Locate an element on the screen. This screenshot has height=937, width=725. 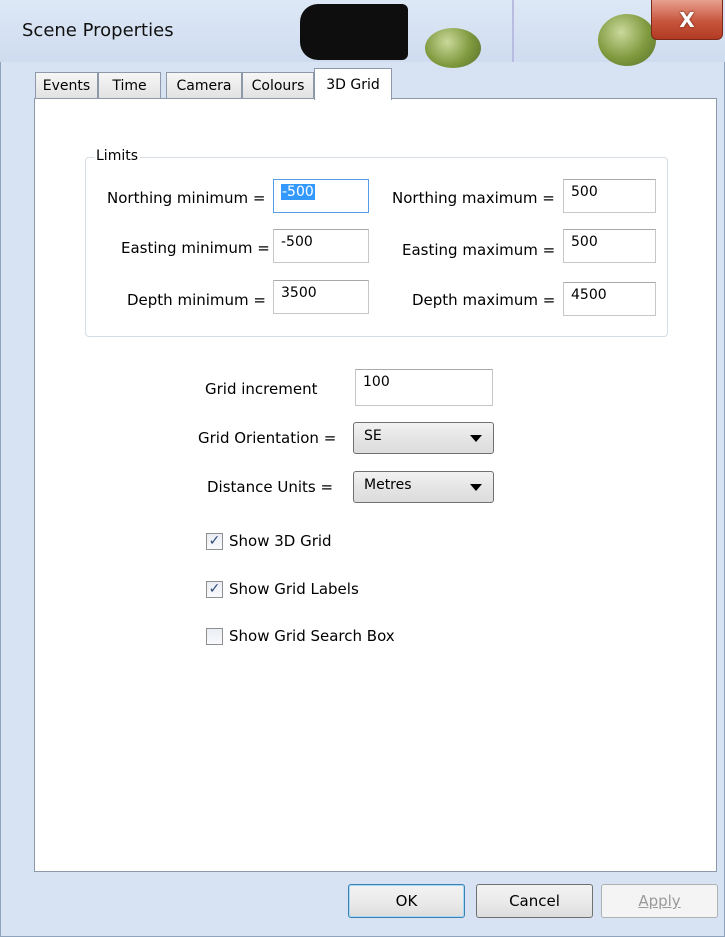
depth-min-value: 3500 is located at coordinates (299, 293).